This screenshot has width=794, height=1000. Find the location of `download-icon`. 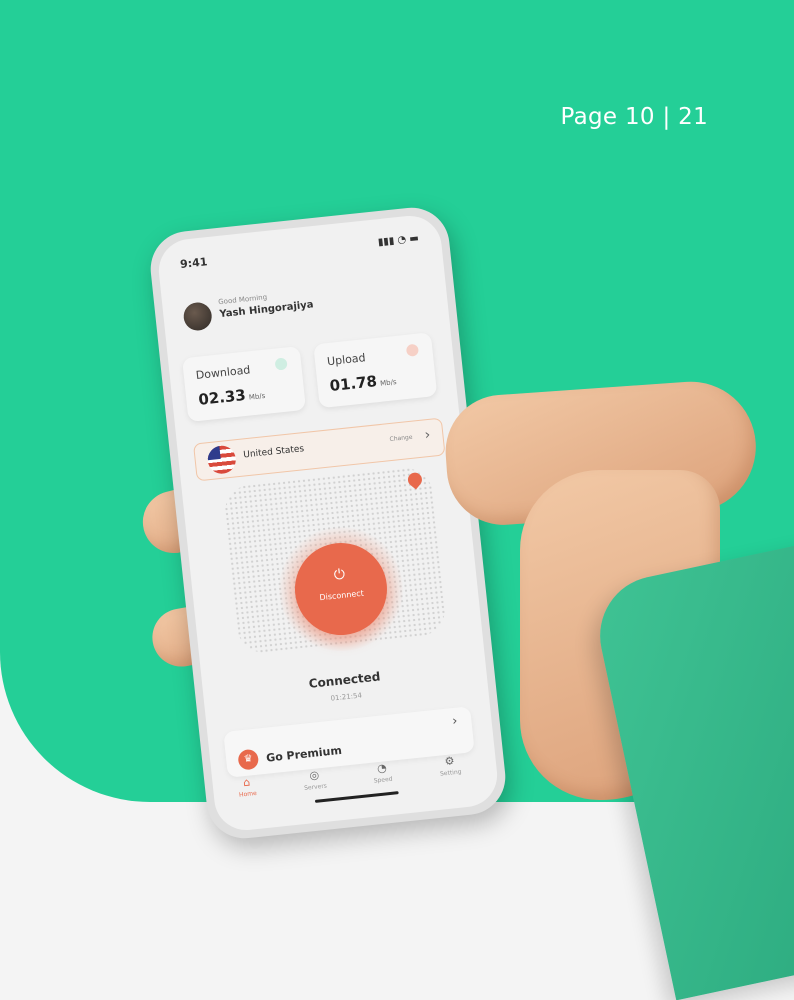

download-icon is located at coordinates (281, 364).